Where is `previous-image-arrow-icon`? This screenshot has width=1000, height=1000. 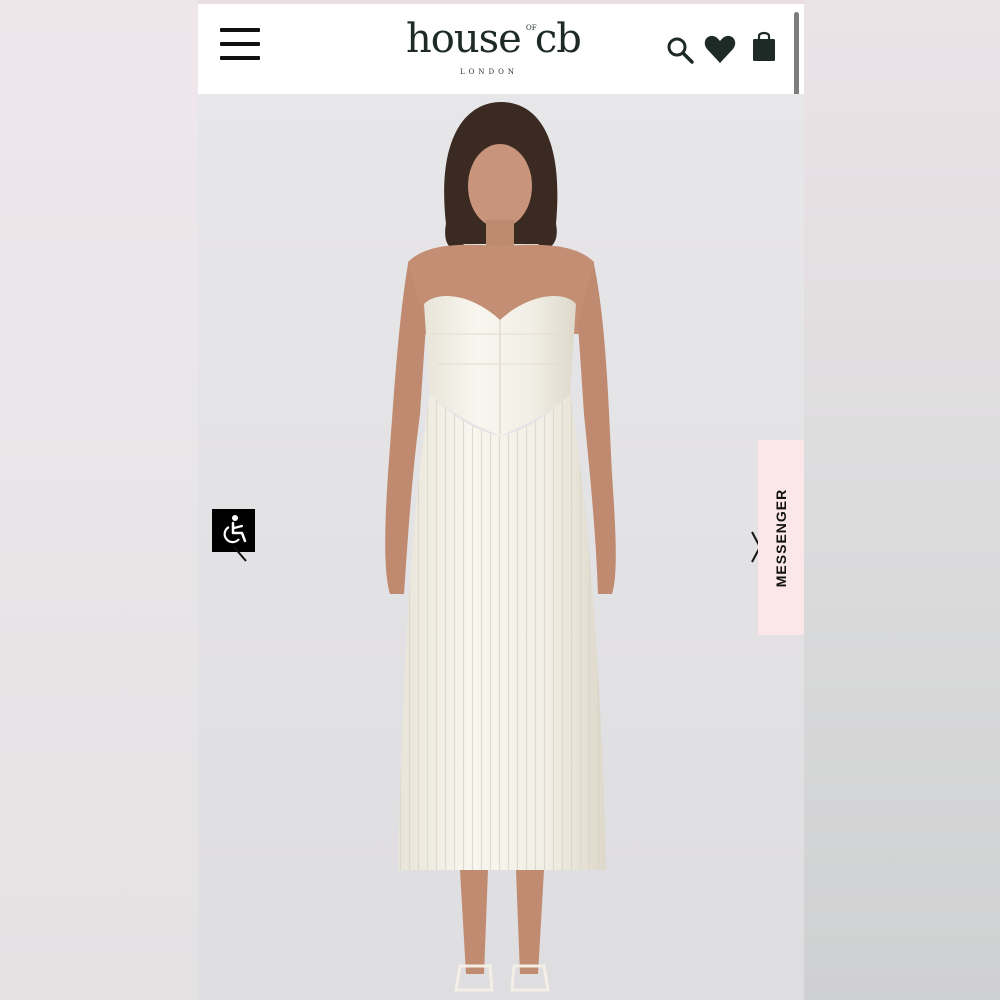 previous-image-arrow-icon is located at coordinates (241, 555).